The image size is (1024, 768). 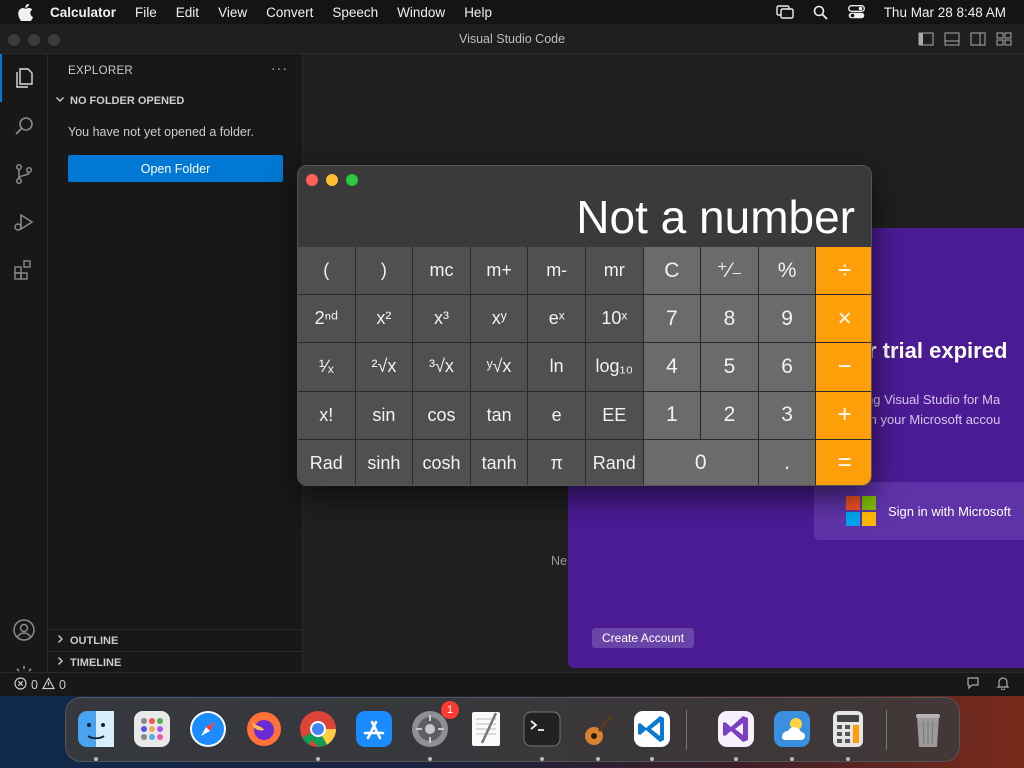 What do you see at coordinates (857, 12) in the screenshot?
I see `control-center-icon` at bounding box center [857, 12].